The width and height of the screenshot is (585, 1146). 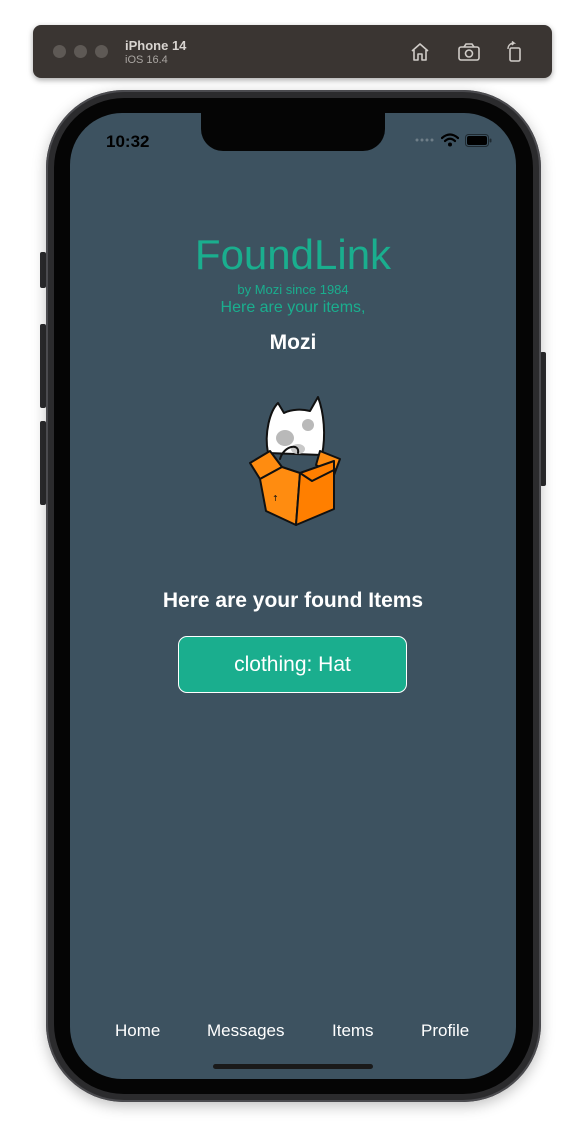 I want to click on home-icon, so click(x=420, y=52).